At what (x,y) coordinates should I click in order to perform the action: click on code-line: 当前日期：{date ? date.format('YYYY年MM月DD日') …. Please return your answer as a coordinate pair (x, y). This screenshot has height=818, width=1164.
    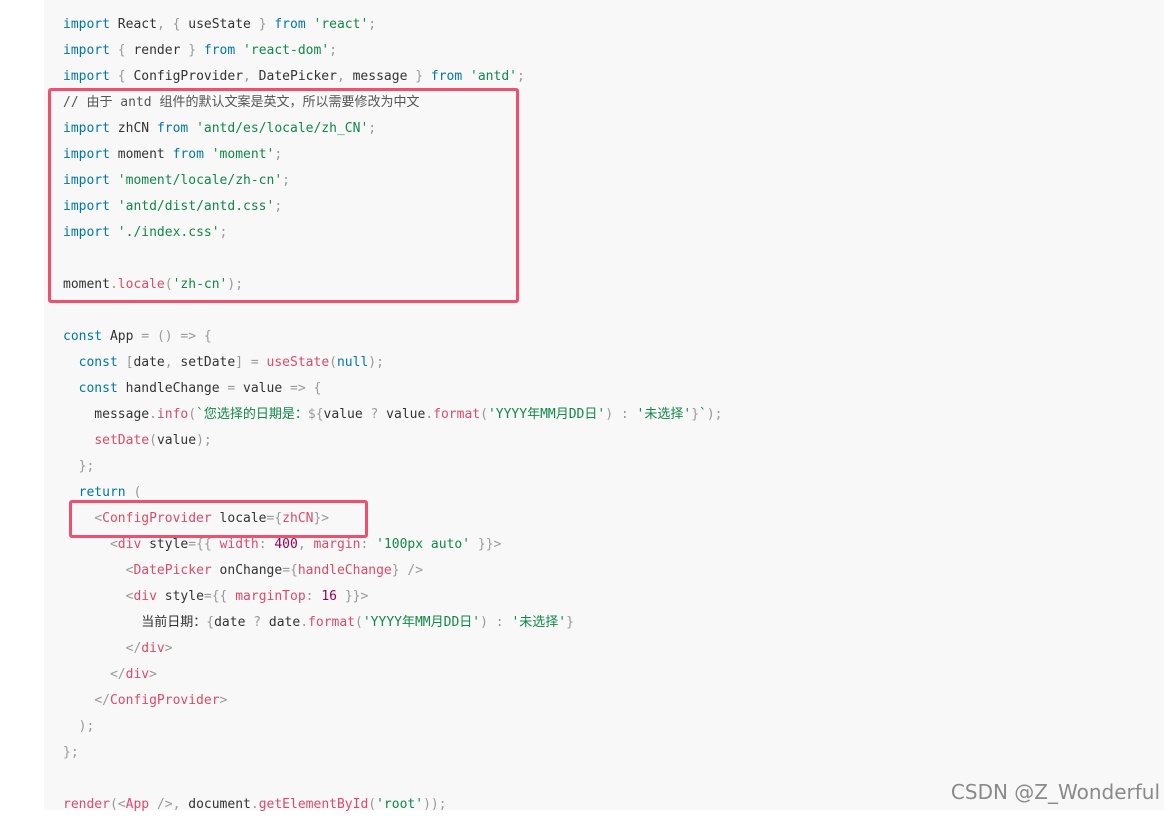
    Looking at the image, I should click on (318, 622).